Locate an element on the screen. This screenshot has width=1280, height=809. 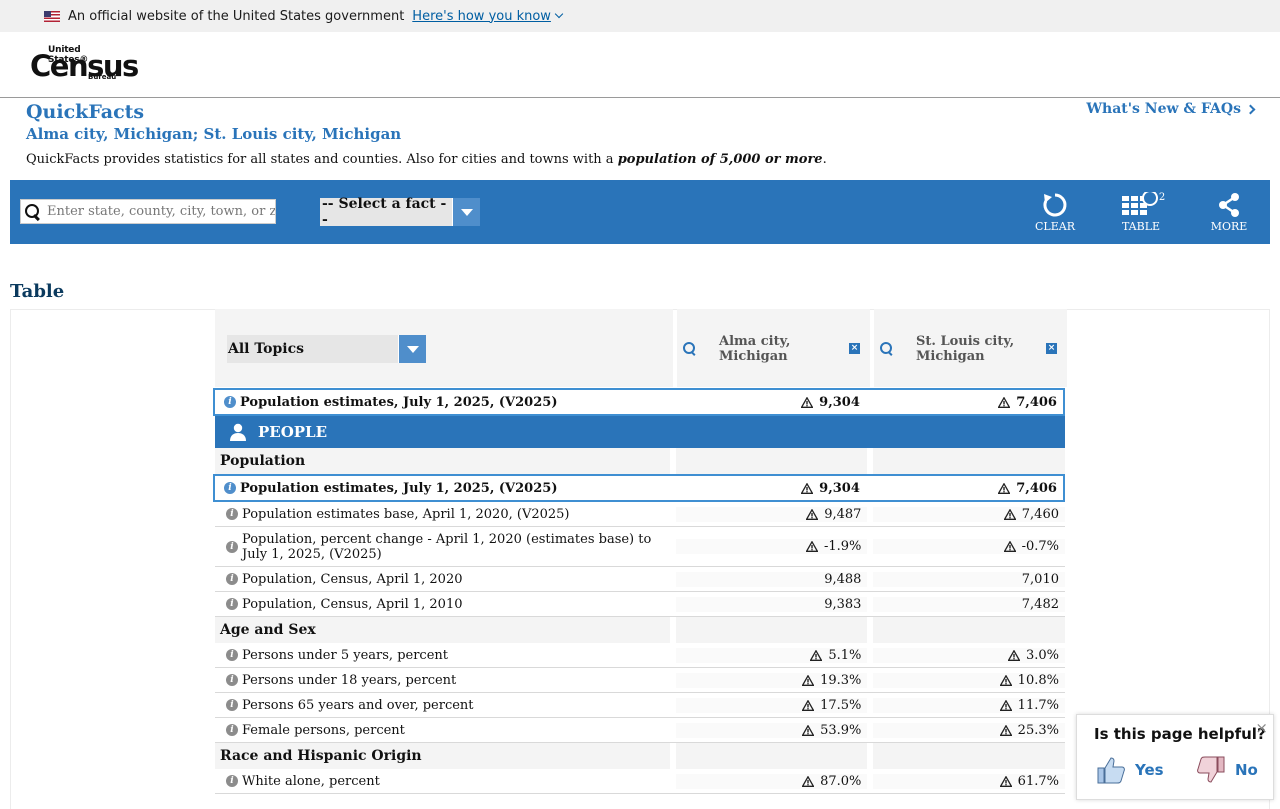
clear-button: CLEAR is located at coordinates (1055, 214).